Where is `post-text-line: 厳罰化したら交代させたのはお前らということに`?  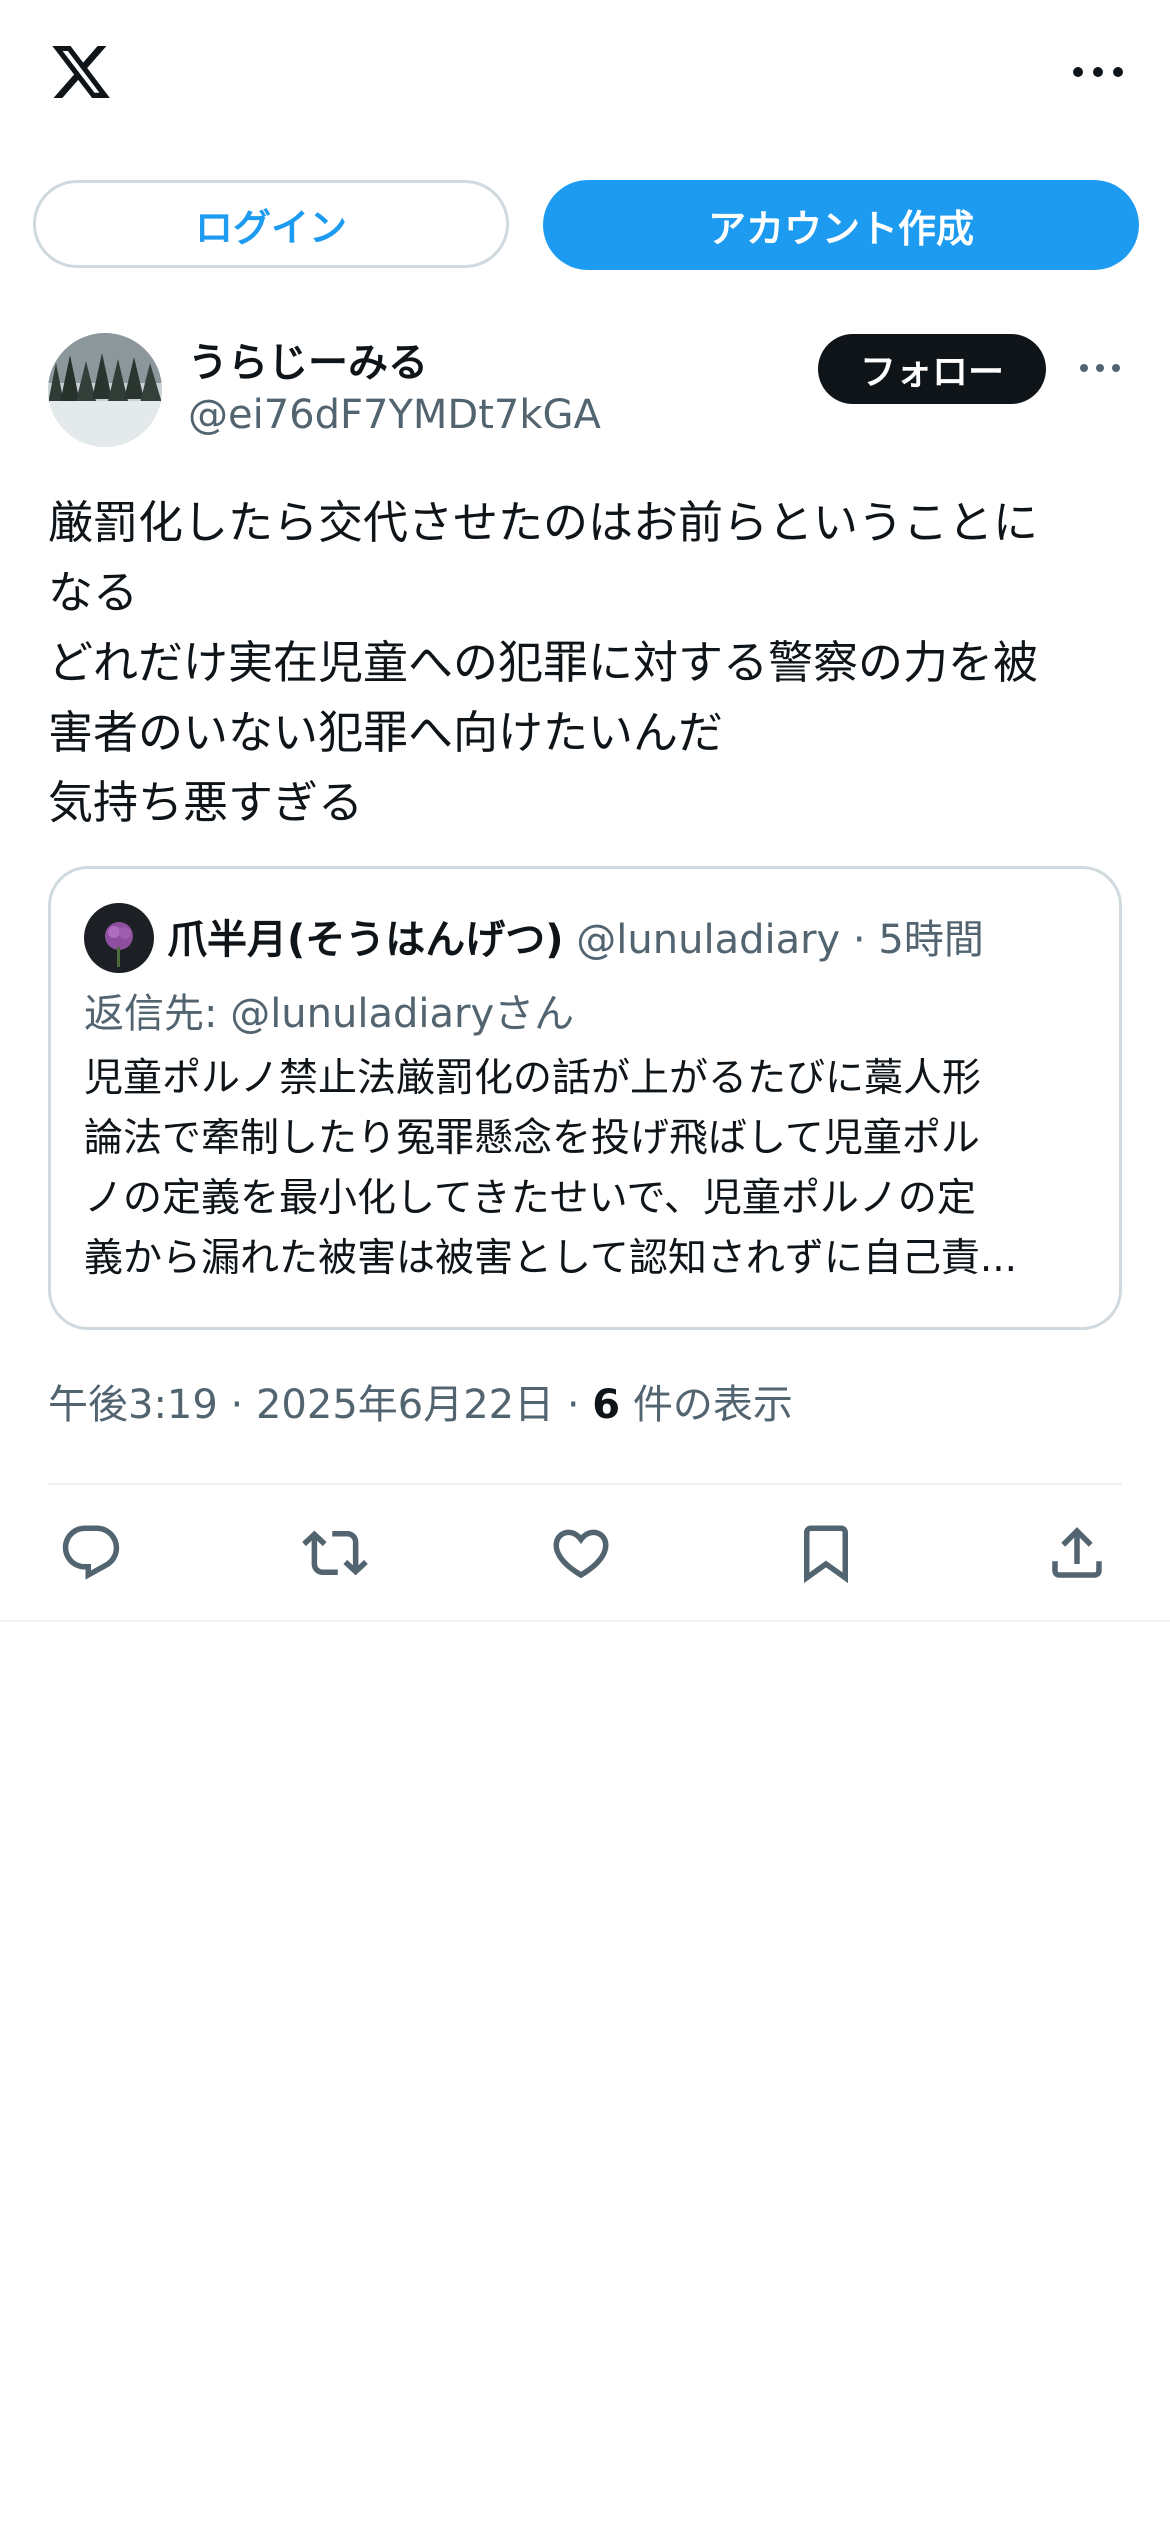
post-text-line: 厳罰化したら交代させたのはお前らということに is located at coordinates (543, 522).